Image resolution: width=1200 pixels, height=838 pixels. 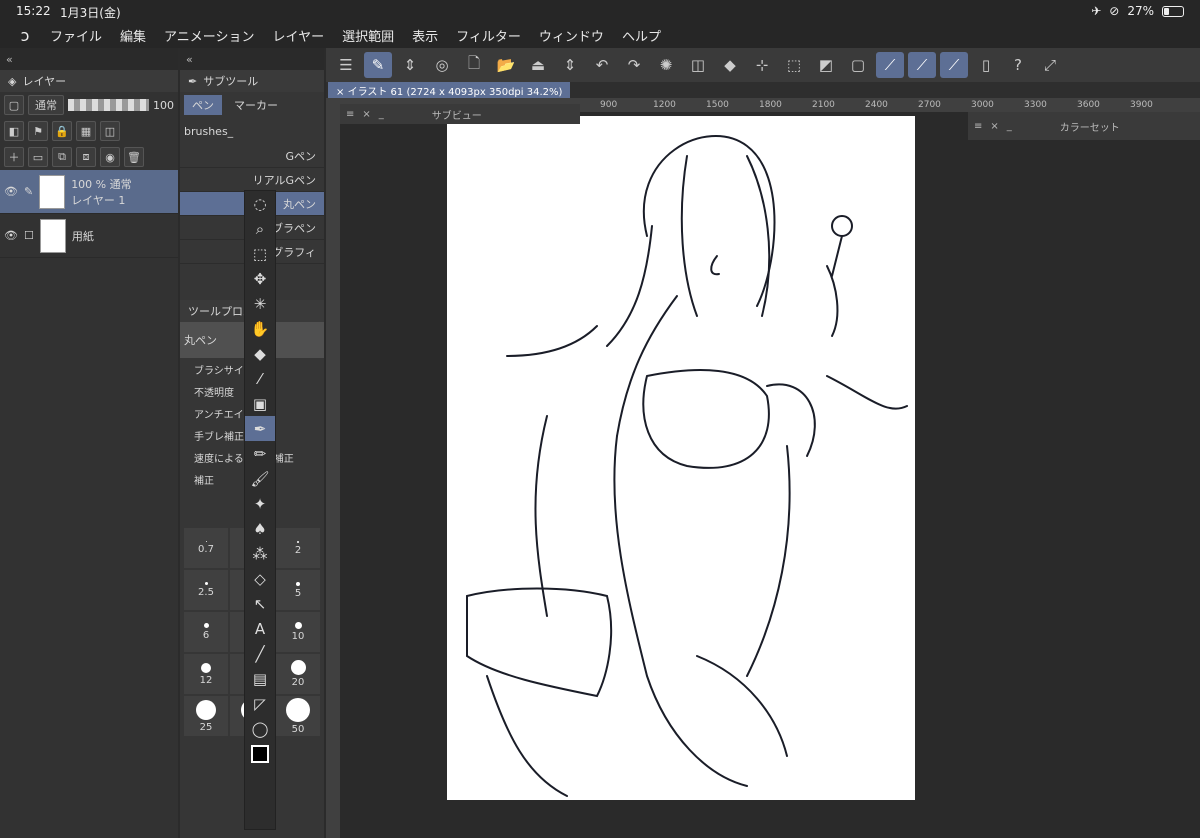 I want to click on menu-selection: 選択範囲, so click(x=368, y=35).